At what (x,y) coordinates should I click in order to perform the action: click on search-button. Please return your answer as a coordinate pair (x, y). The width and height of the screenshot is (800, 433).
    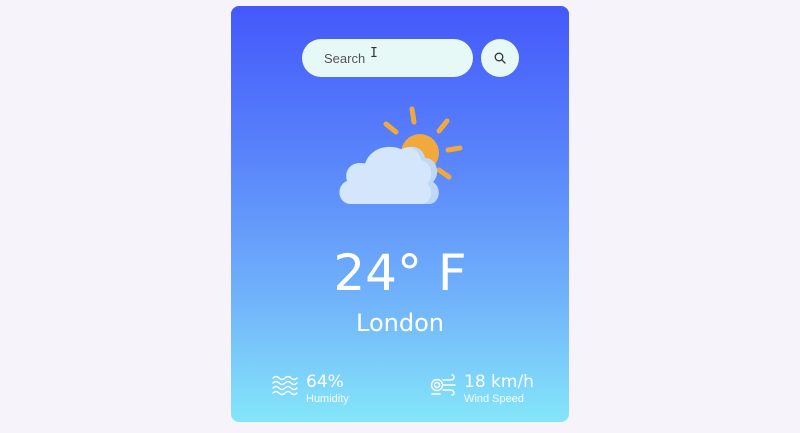
    Looking at the image, I should click on (500, 58).